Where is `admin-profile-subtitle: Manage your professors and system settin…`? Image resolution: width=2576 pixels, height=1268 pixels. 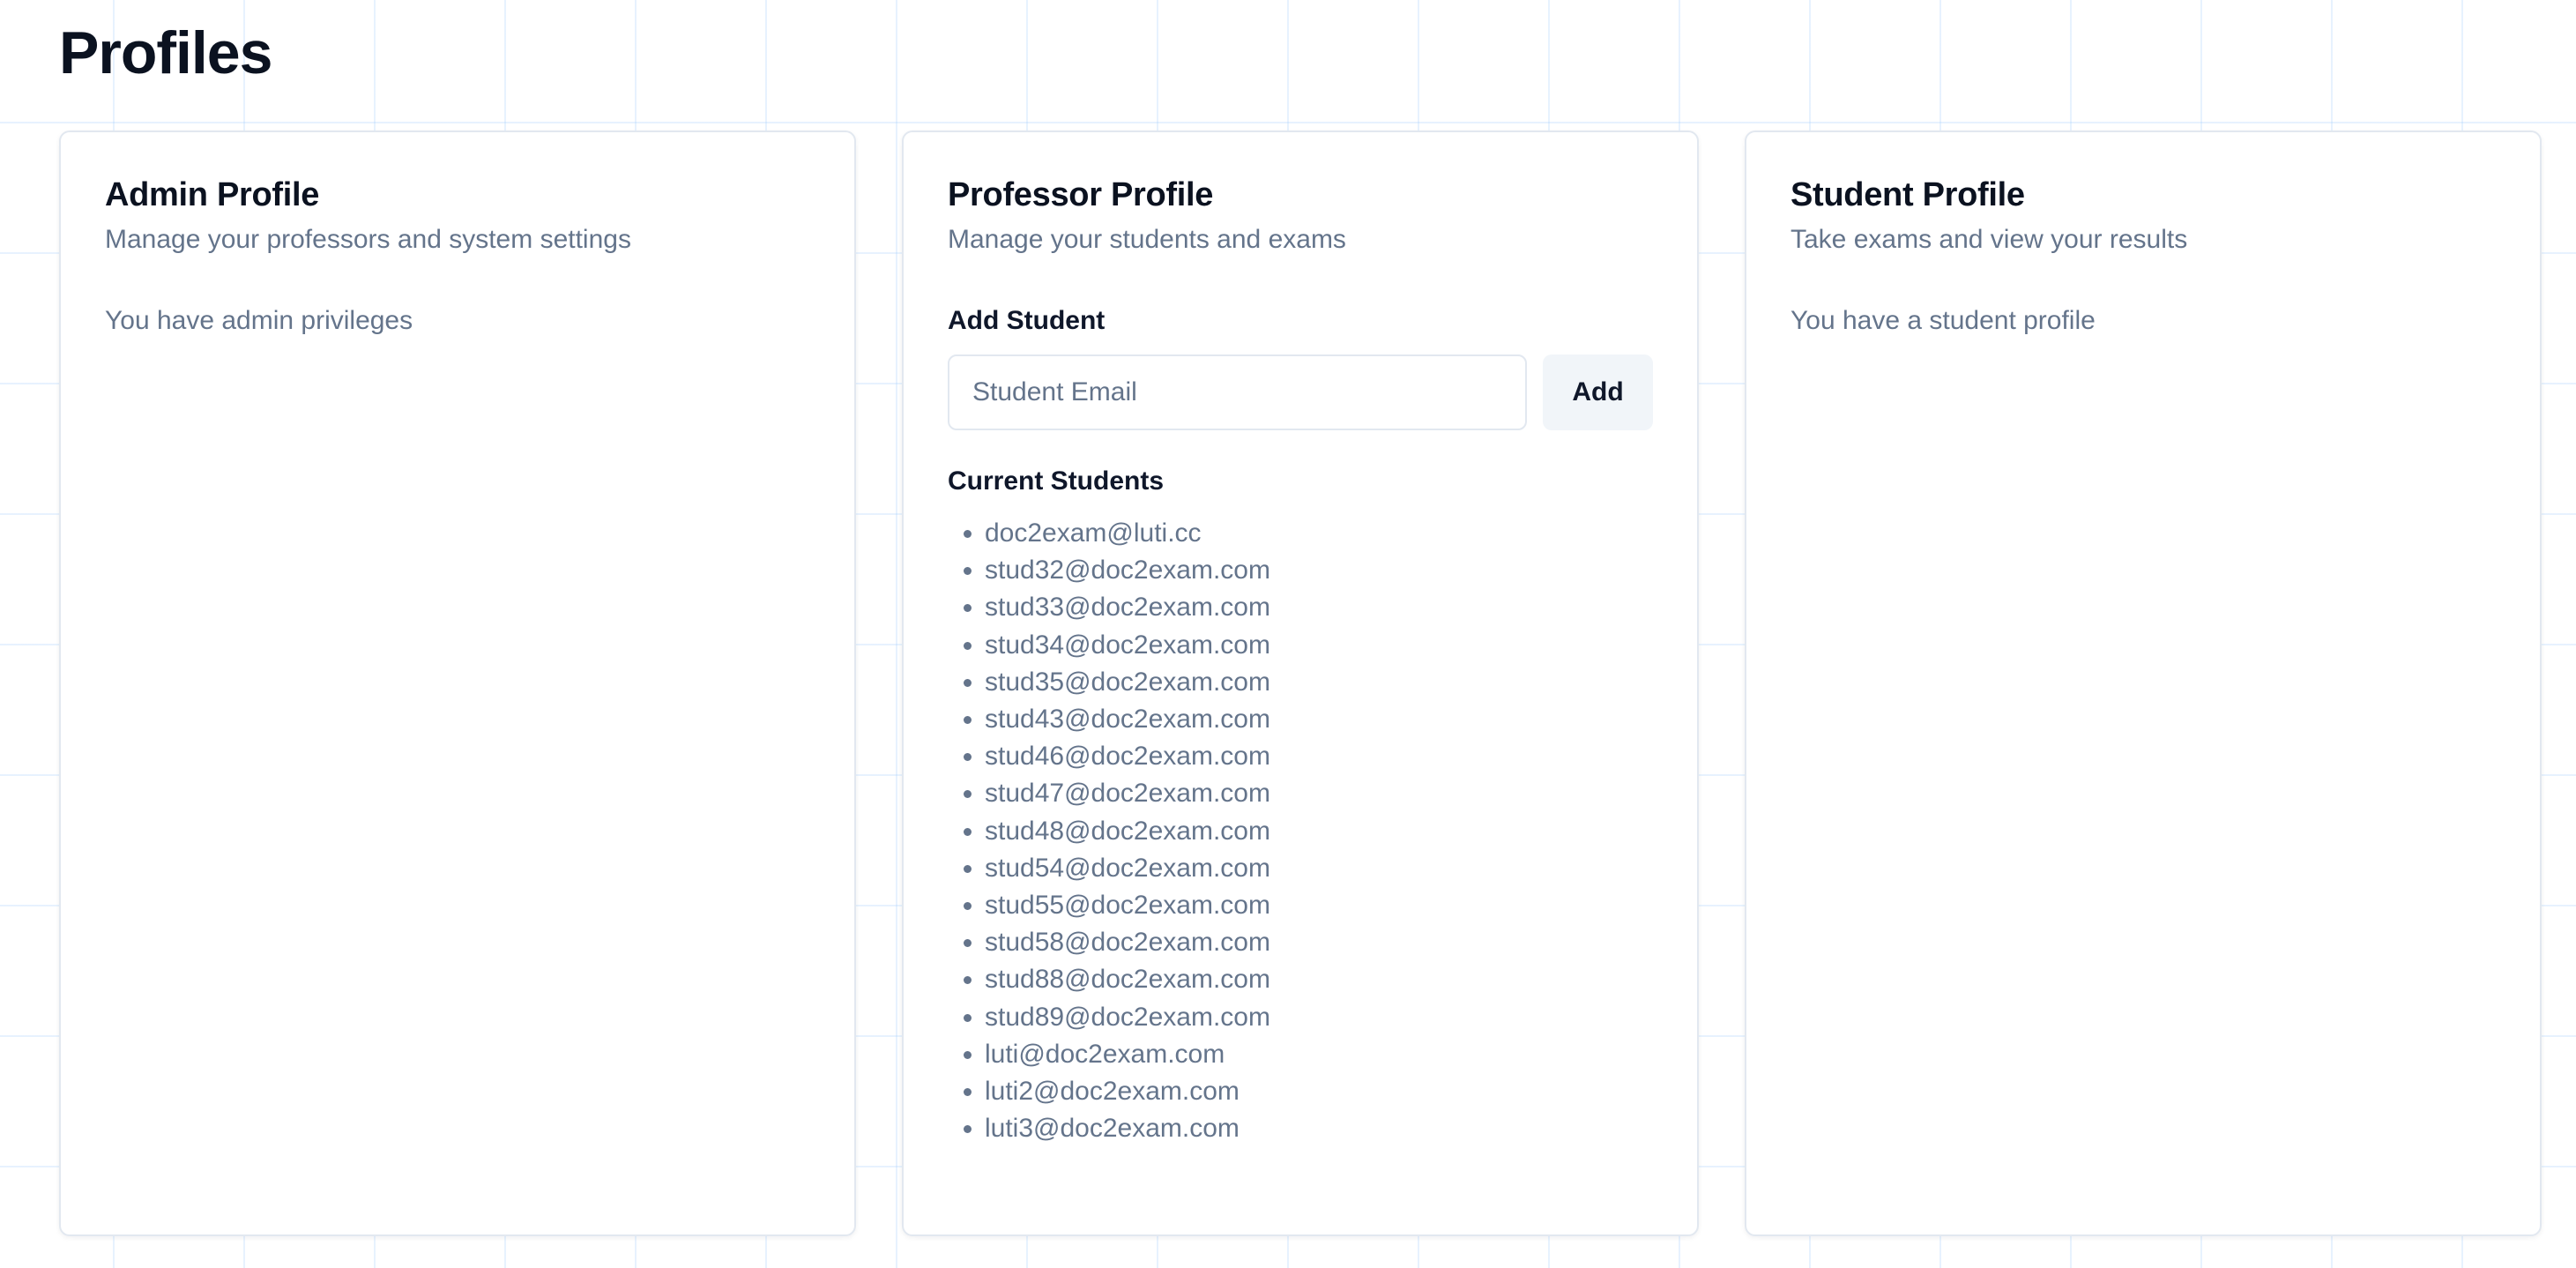
admin-profile-subtitle: Manage your professors and system settin… is located at coordinates (368, 239).